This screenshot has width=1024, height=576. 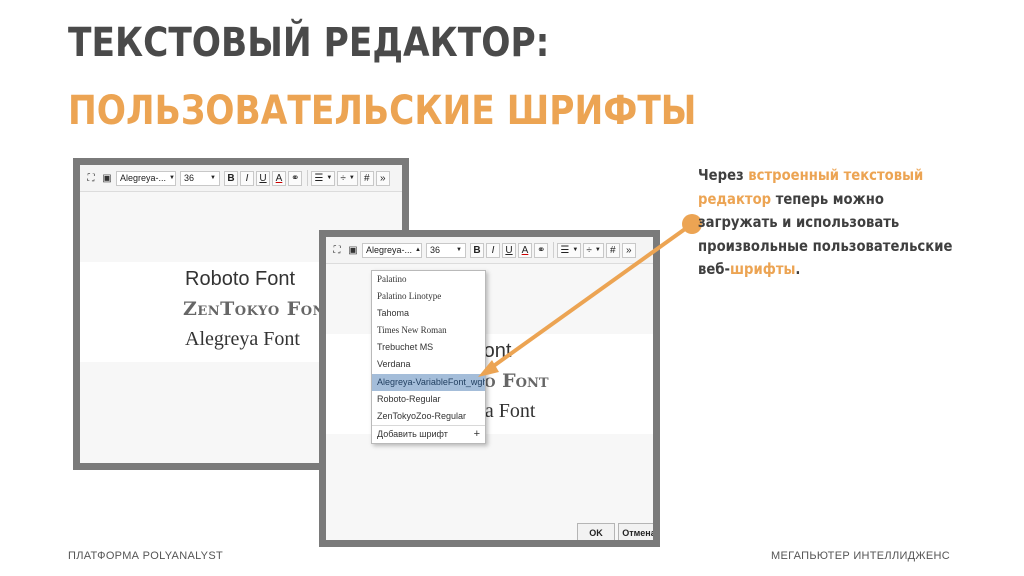 What do you see at coordinates (145, 556) in the screenshot?
I see `footer-left: ПЛАТФОРМА POLYANALYST` at bounding box center [145, 556].